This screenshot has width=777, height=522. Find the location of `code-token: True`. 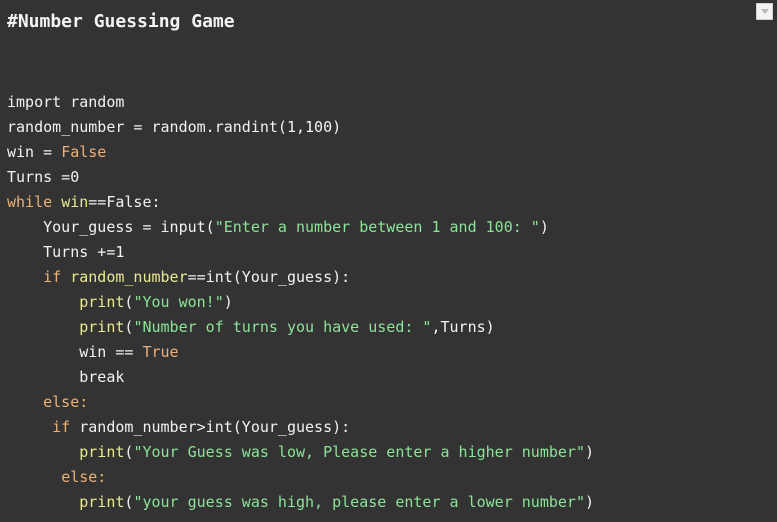

code-token: True is located at coordinates (160, 352).